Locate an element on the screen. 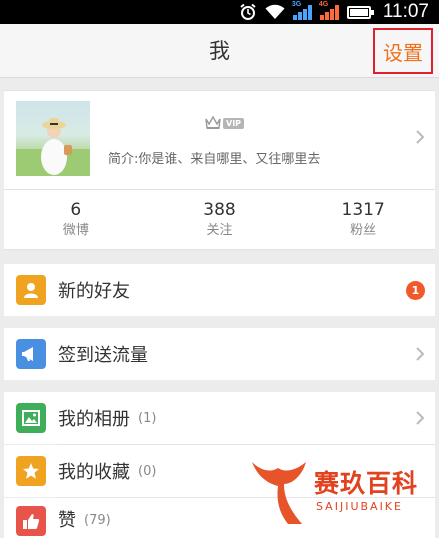 This screenshot has width=439, height=538. list-item-new-friends: 新的好友 1 is located at coordinates (219, 290).